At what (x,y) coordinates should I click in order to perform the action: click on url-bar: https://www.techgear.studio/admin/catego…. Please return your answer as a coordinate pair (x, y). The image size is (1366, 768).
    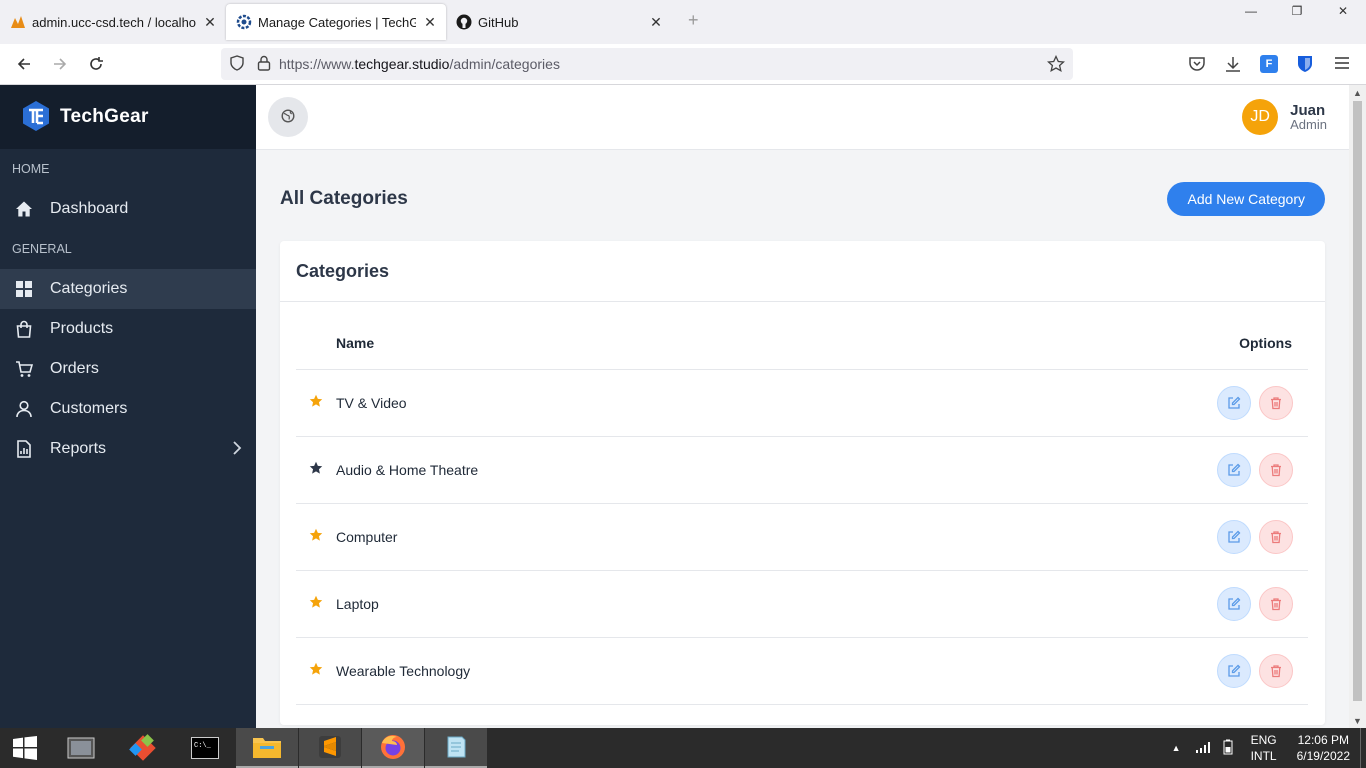
    Looking at the image, I should click on (647, 64).